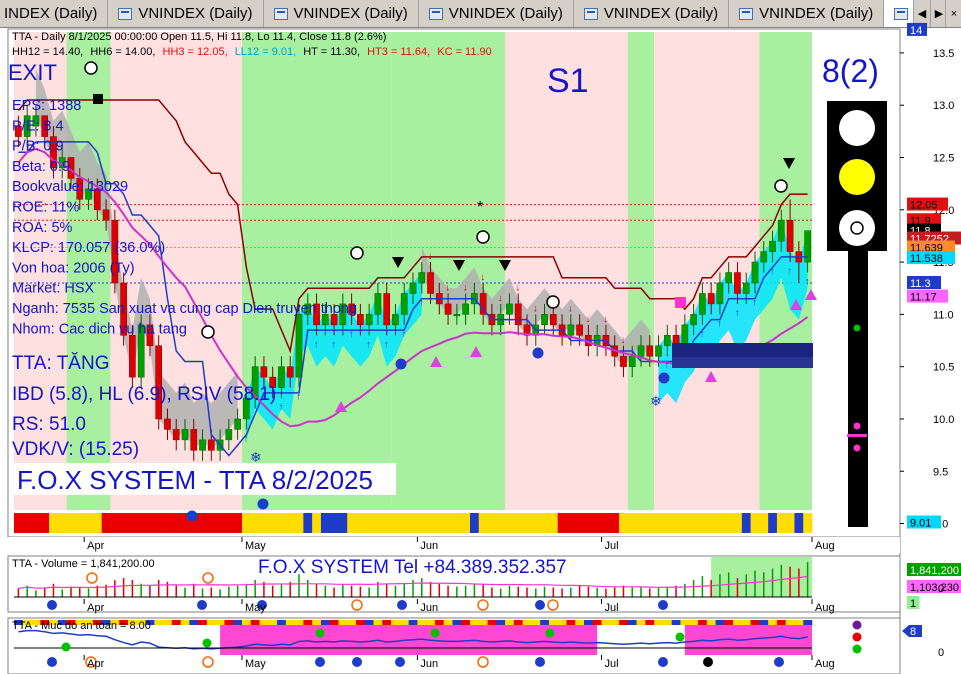  What do you see at coordinates (912, 631) in the screenshot?
I see `safety-tags: 8` at bounding box center [912, 631].